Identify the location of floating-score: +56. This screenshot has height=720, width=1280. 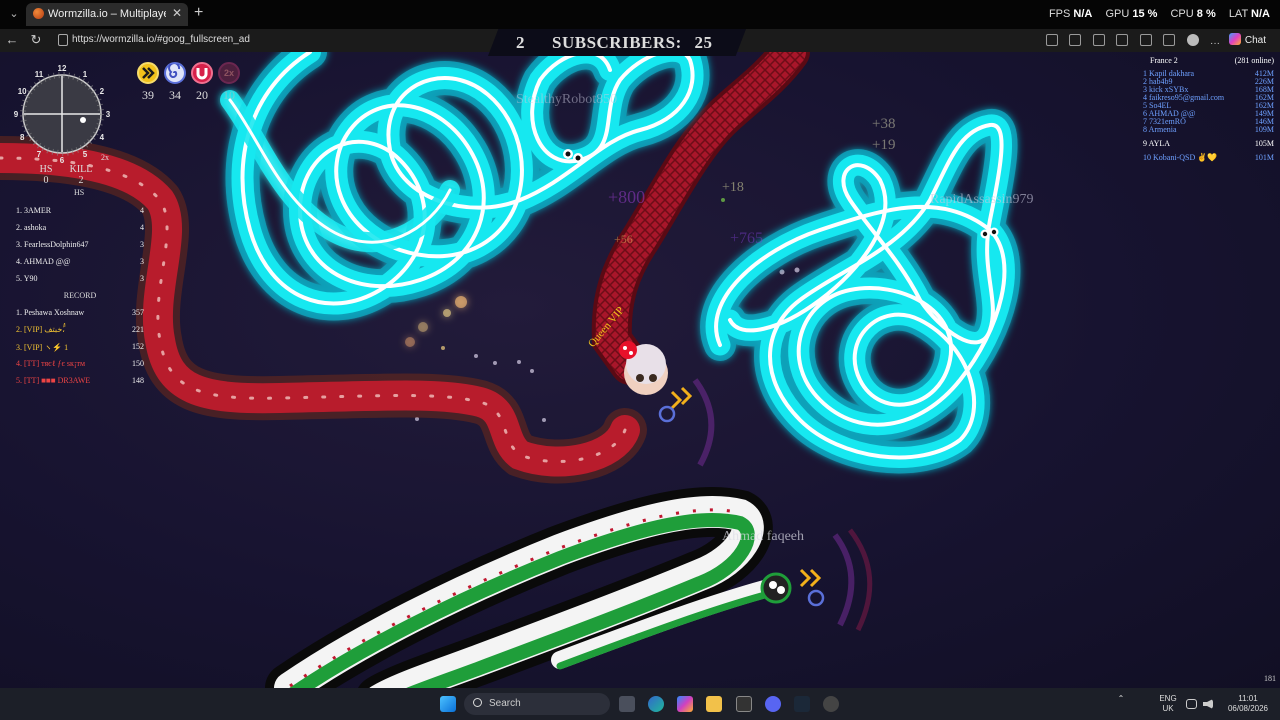
(623, 239).